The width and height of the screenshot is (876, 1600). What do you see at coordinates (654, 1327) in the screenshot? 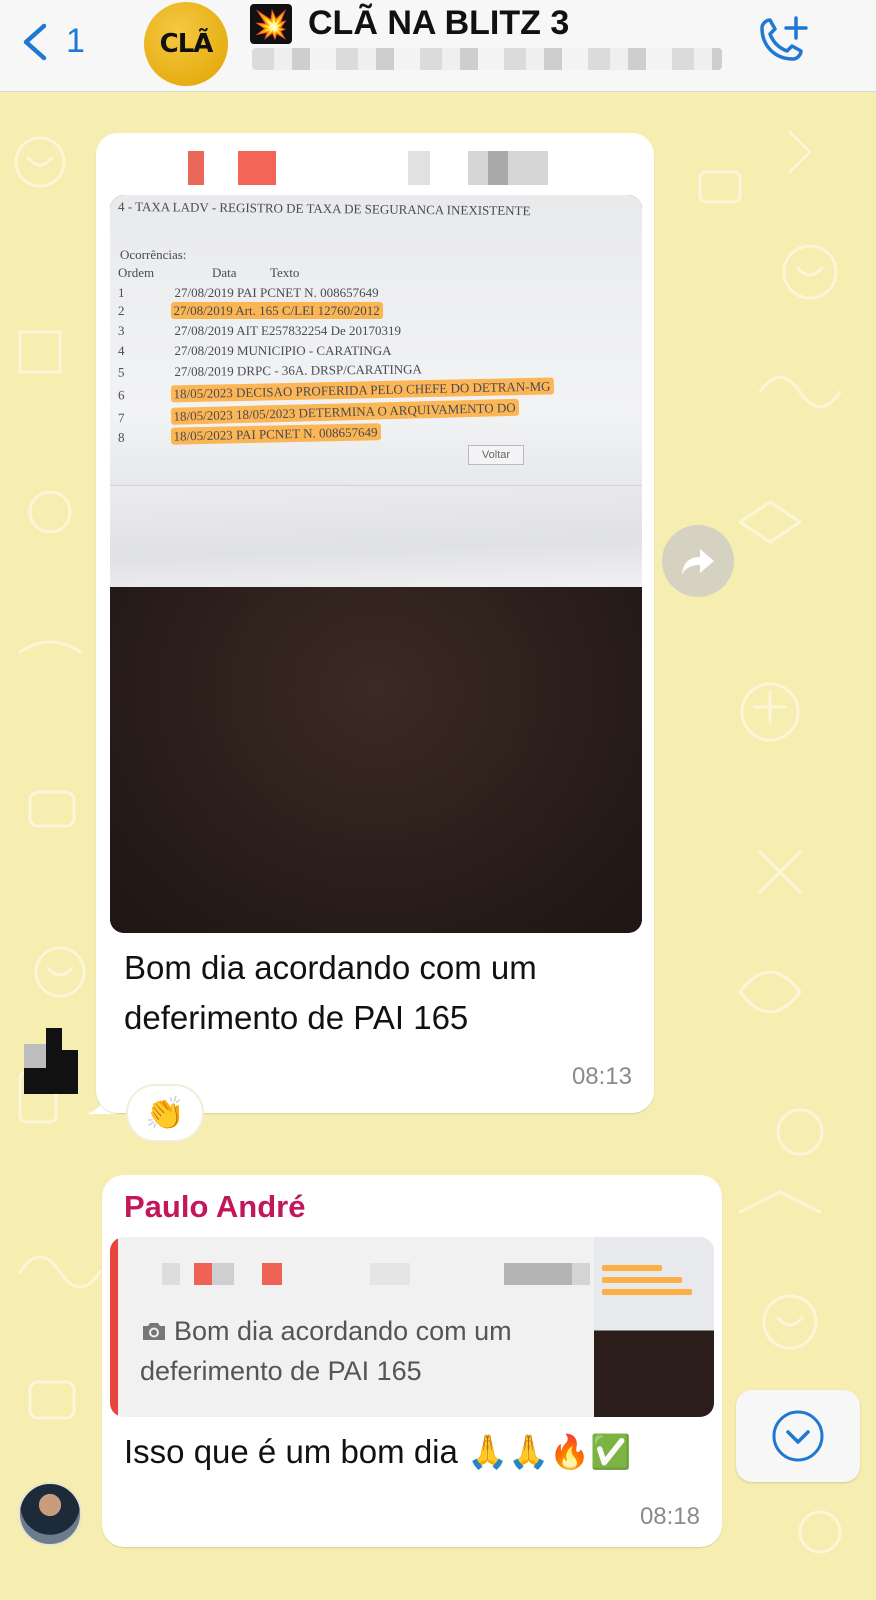
I see `quoted-thumbnail` at bounding box center [654, 1327].